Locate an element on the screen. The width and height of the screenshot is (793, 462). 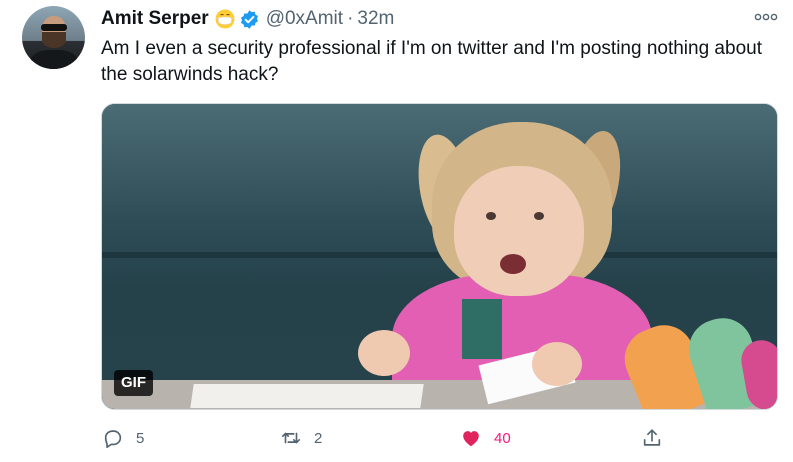
media-face is located at coordinates (519, 231).